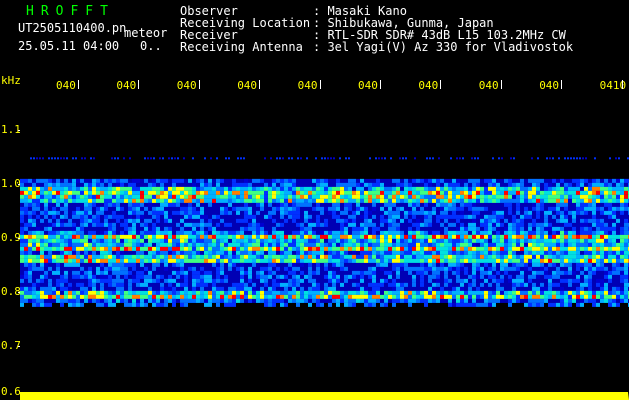  Describe the element at coordinates (499, 158) in the screenshot. I see `faint-line-dot` at that location.